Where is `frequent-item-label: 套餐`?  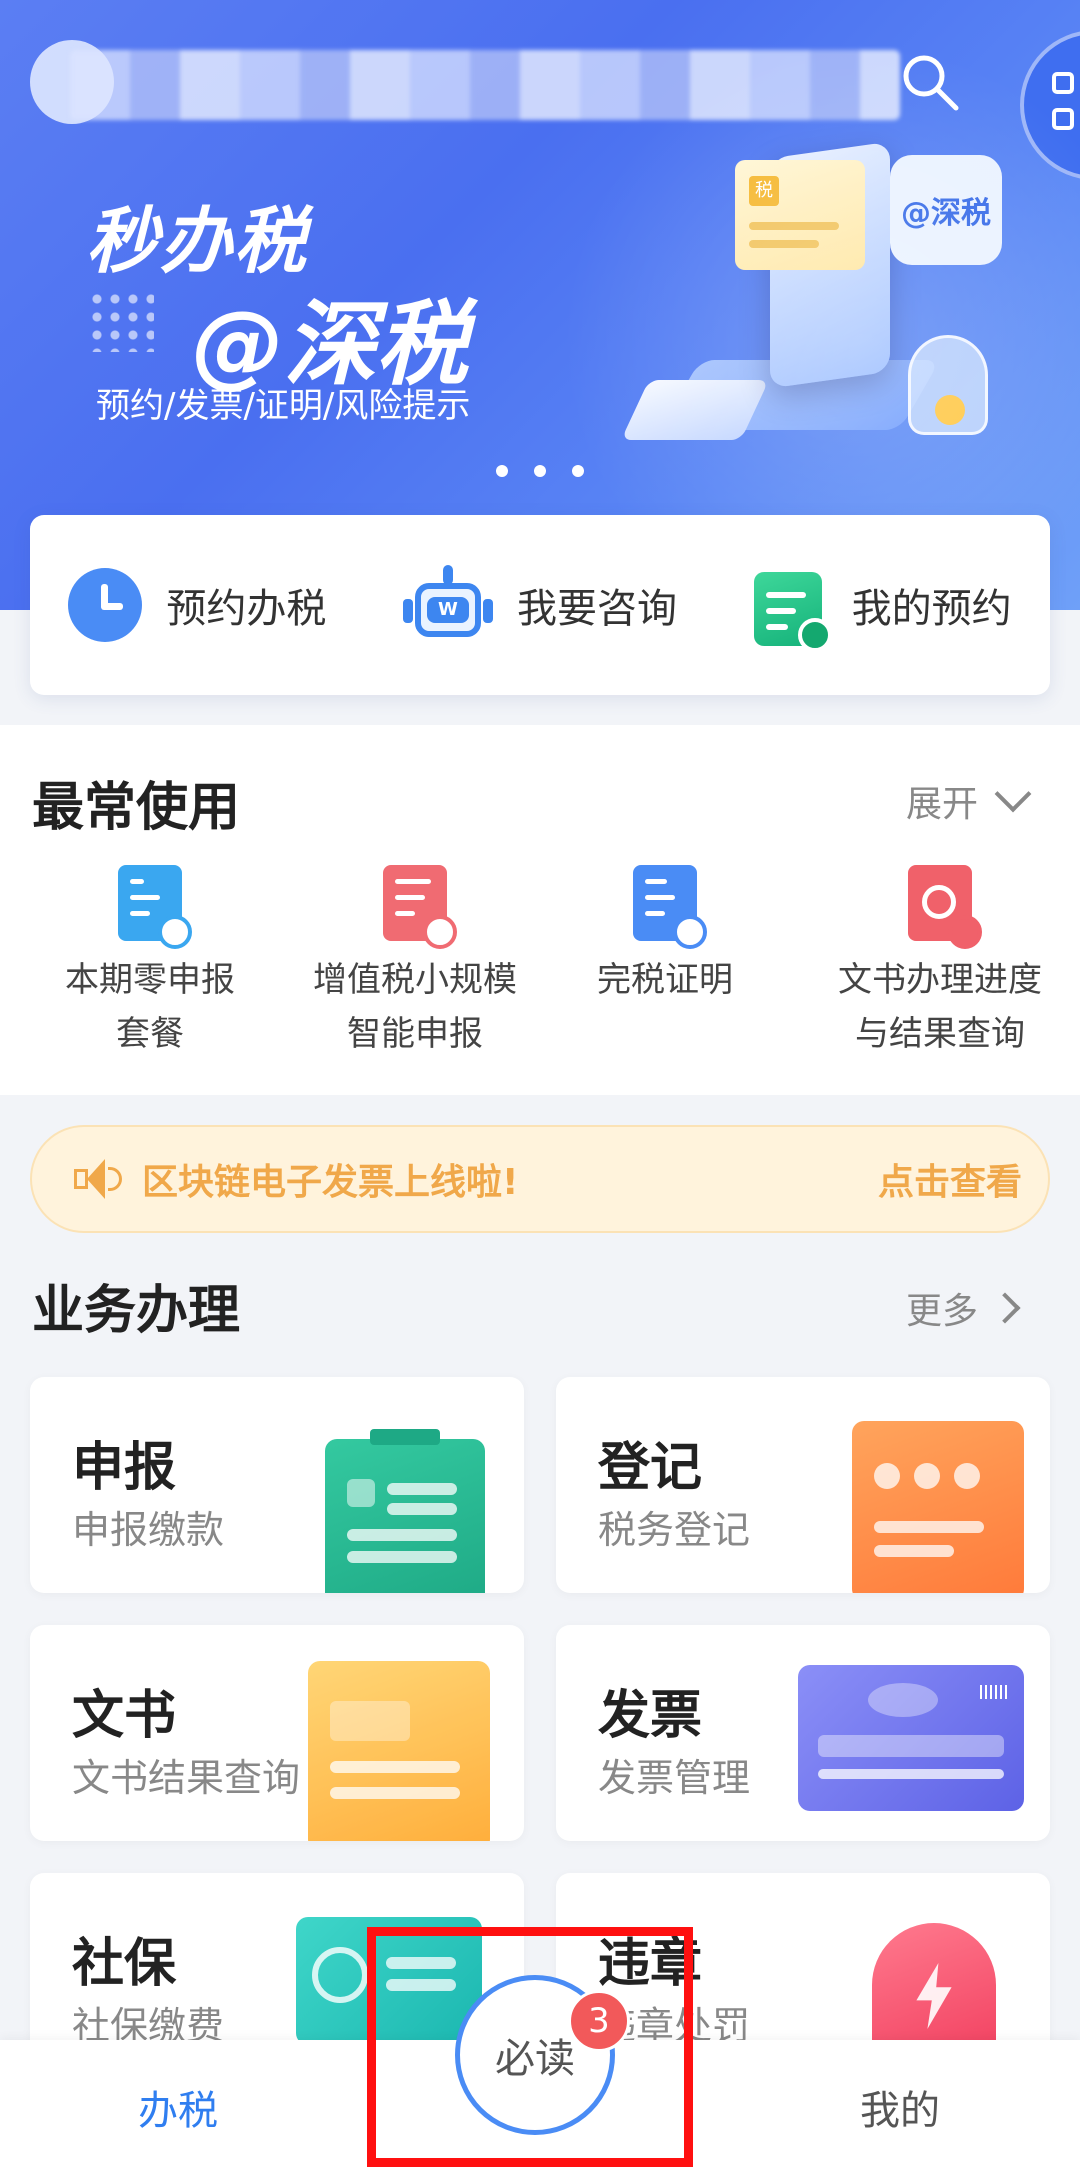 frequent-item-label: 套餐 is located at coordinates (150, 1034).